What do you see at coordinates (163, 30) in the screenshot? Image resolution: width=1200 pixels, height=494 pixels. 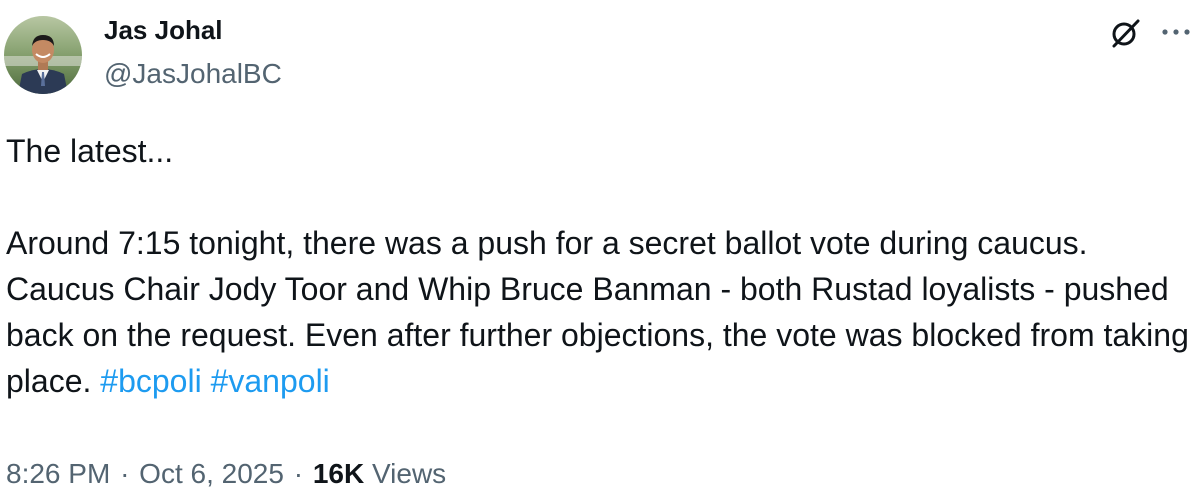 I see `author-name: Jas Johal` at bounding box center [163, 30].